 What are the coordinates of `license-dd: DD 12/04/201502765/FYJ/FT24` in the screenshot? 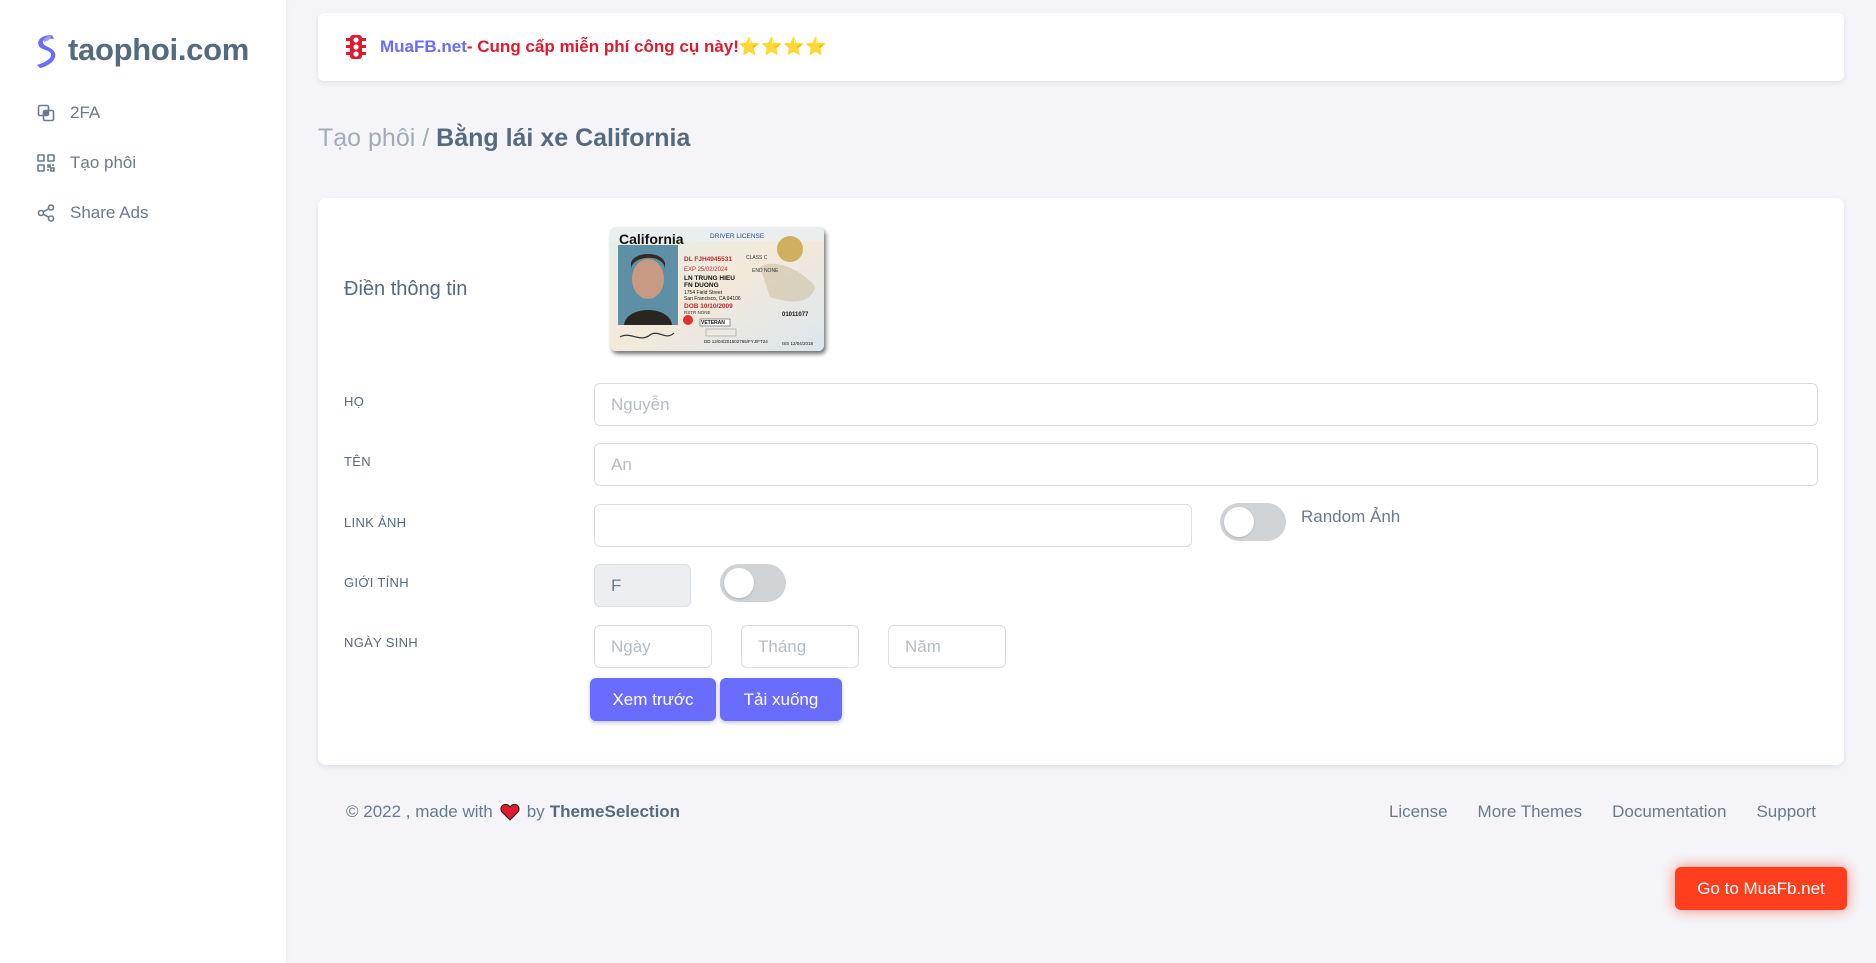 It's located at (736, 341).